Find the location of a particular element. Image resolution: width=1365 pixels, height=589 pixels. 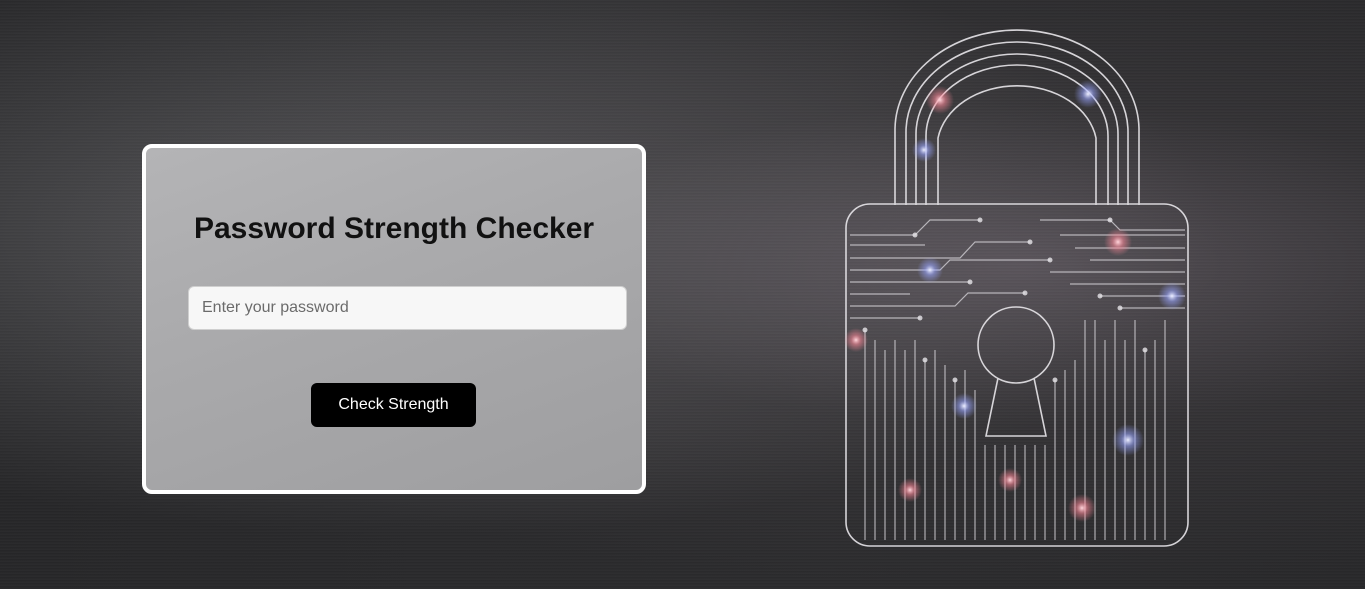

page-title: Password Strength Checker is located at coordinates (394, 228).